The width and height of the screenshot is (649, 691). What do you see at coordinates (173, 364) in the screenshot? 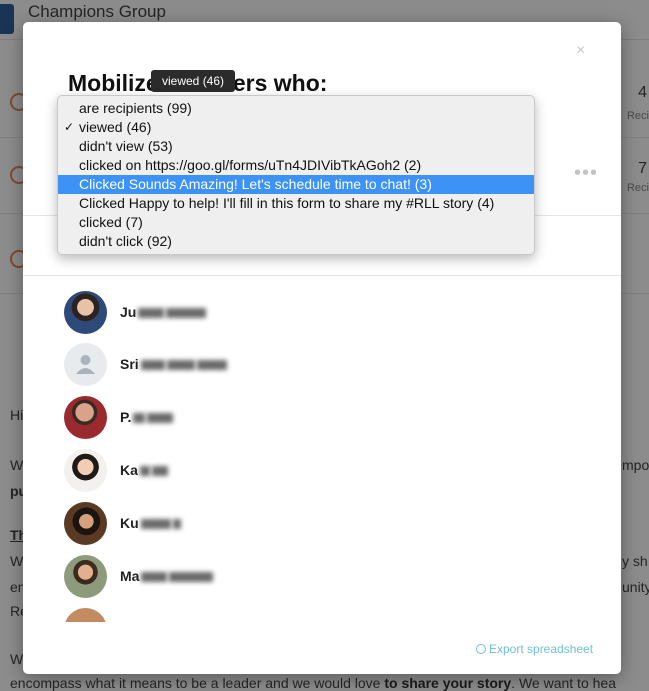
I see `member-name: Sri` at bounding box center [173, 364].